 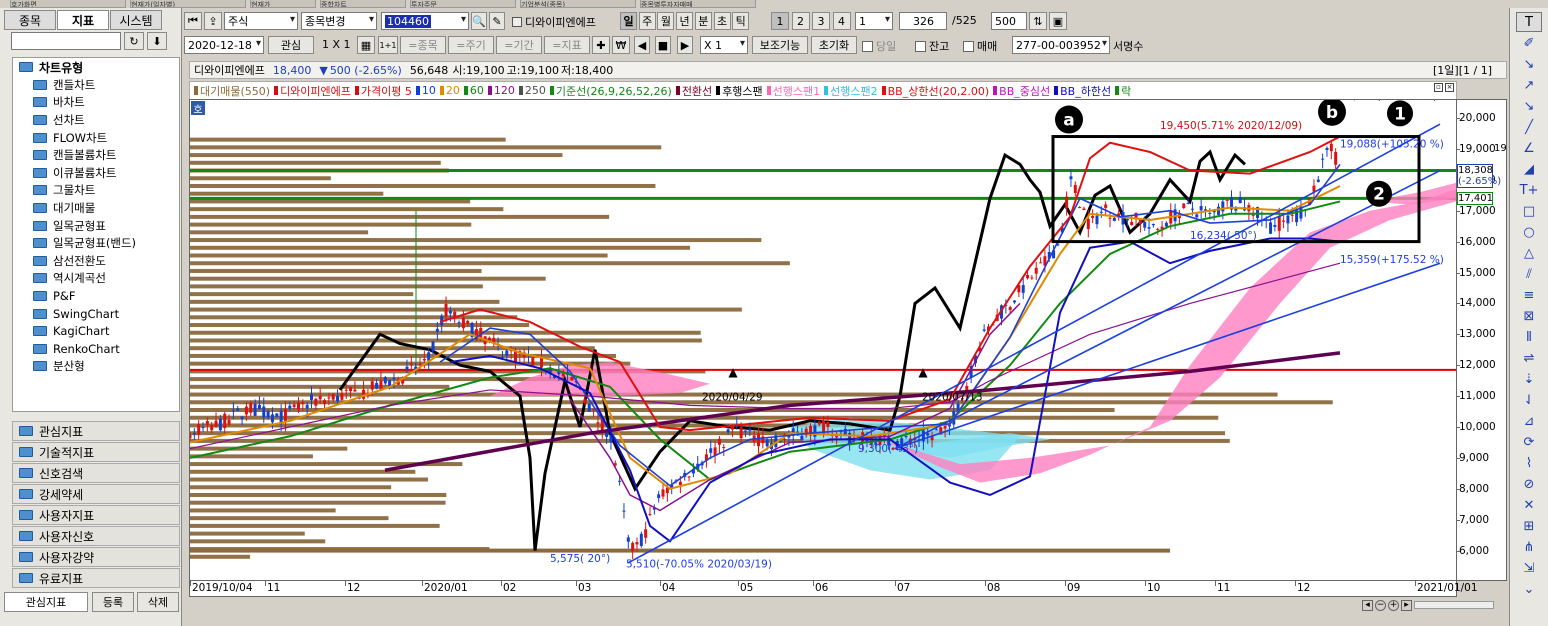 I want to click on category-item: 사용자신호, so click(x=96, y=536).